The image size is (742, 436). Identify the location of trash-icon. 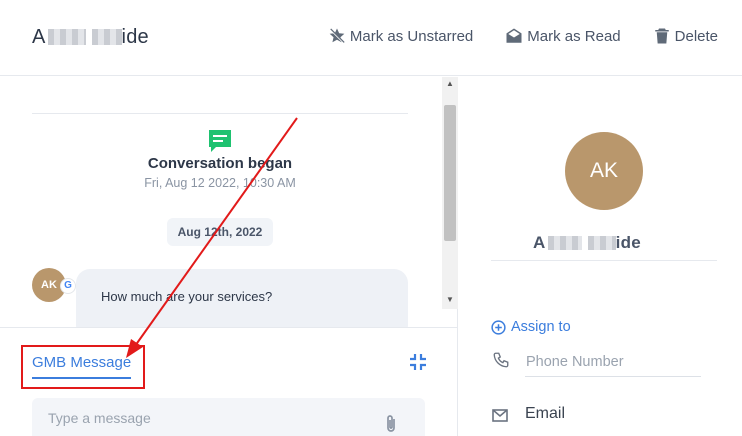
(661, 36).